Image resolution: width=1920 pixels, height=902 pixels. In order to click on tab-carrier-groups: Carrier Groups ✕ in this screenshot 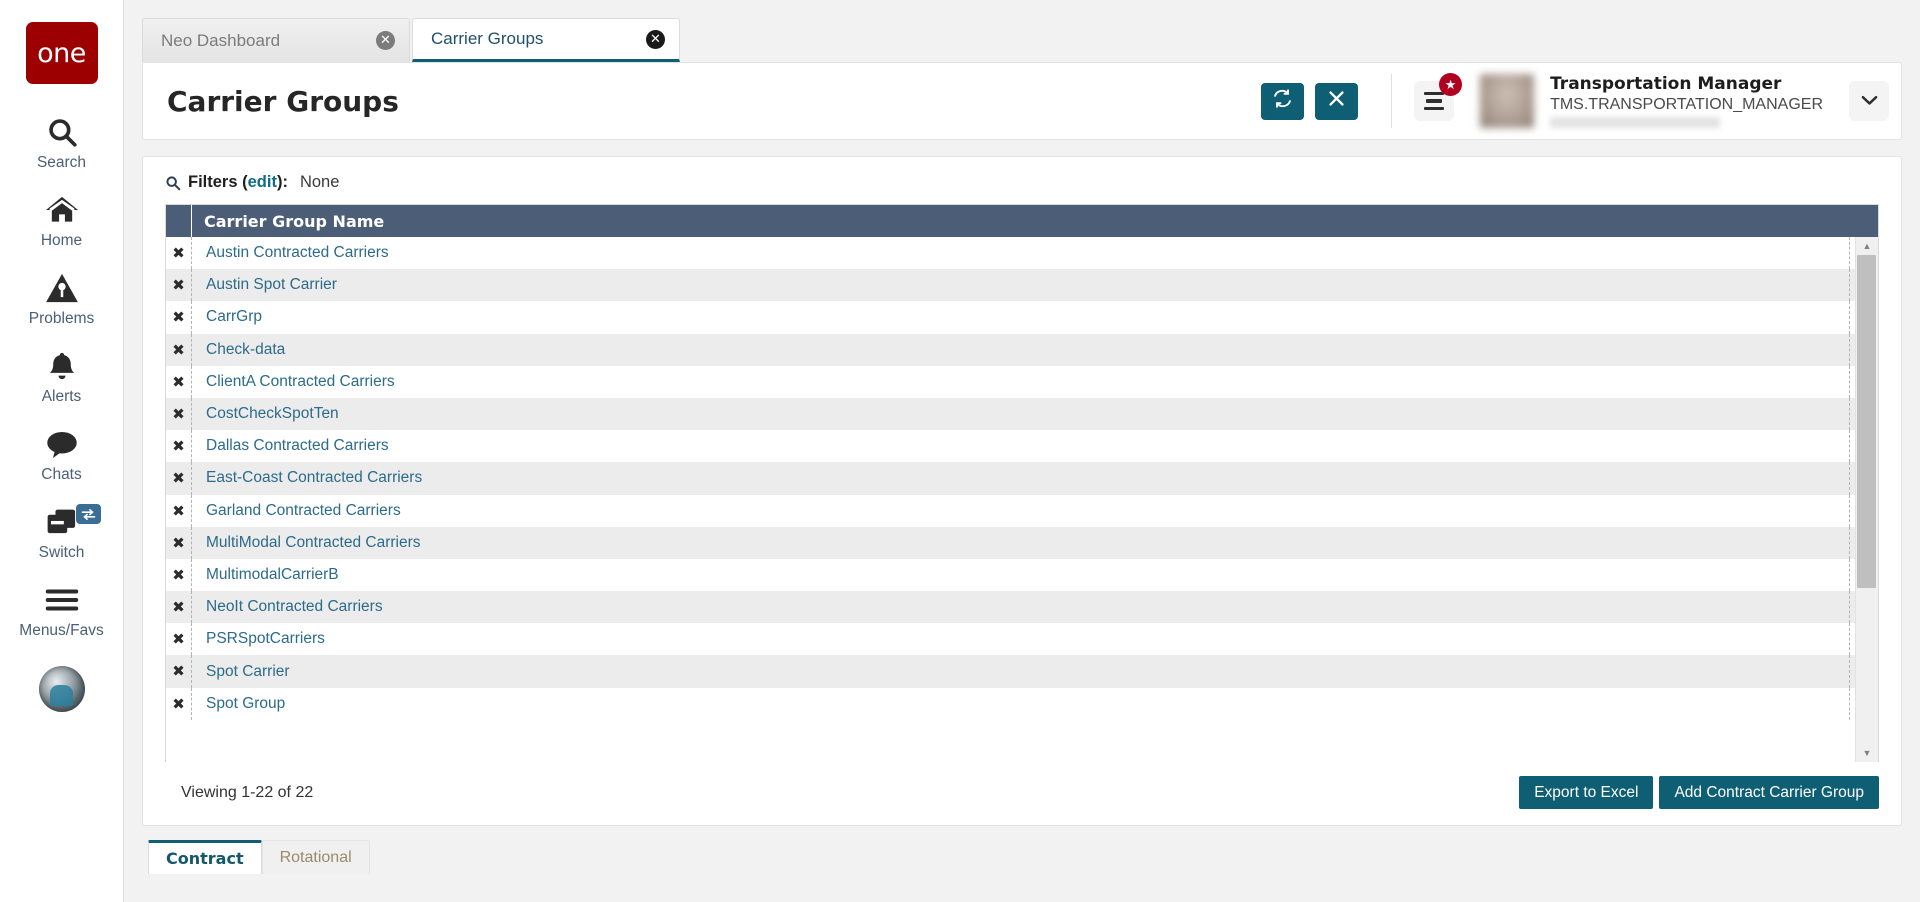, I will do `click(546, 40)`.